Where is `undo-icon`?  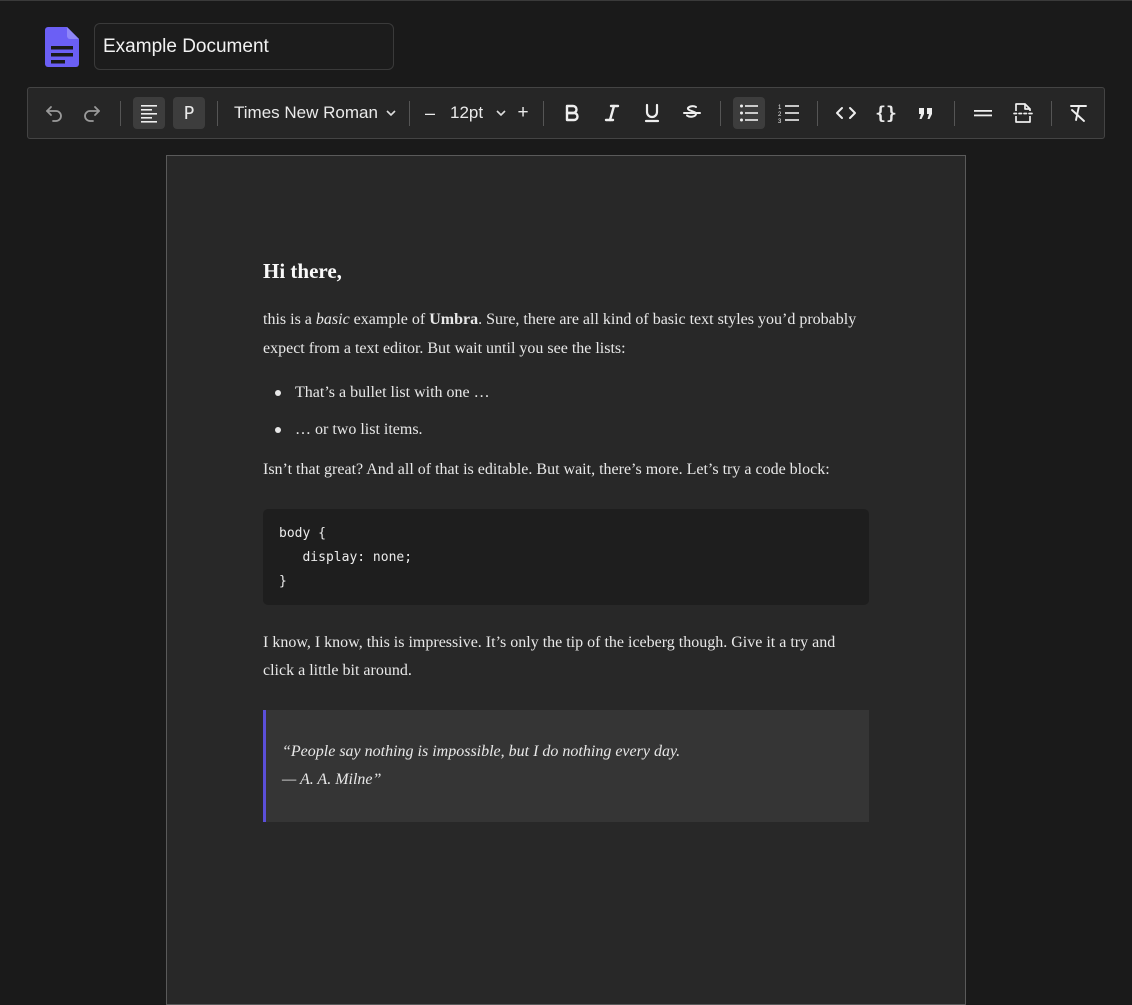
undo-icon is located at coordinates (54, 114).